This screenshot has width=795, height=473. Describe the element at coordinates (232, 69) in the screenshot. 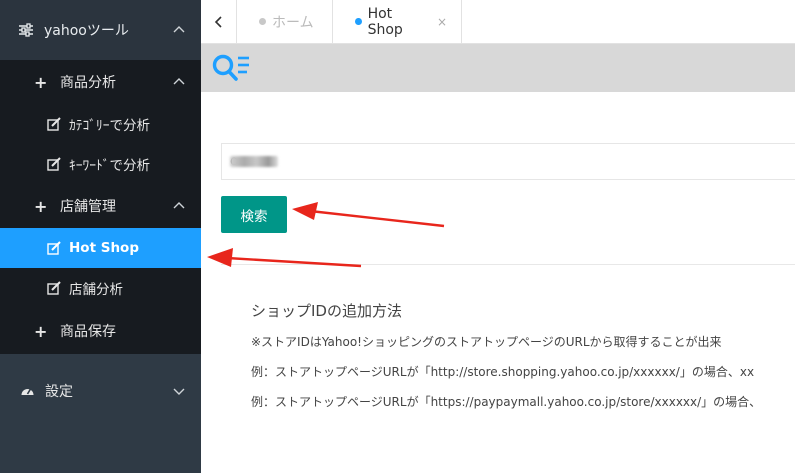

I see `search-list-icon` at that location.